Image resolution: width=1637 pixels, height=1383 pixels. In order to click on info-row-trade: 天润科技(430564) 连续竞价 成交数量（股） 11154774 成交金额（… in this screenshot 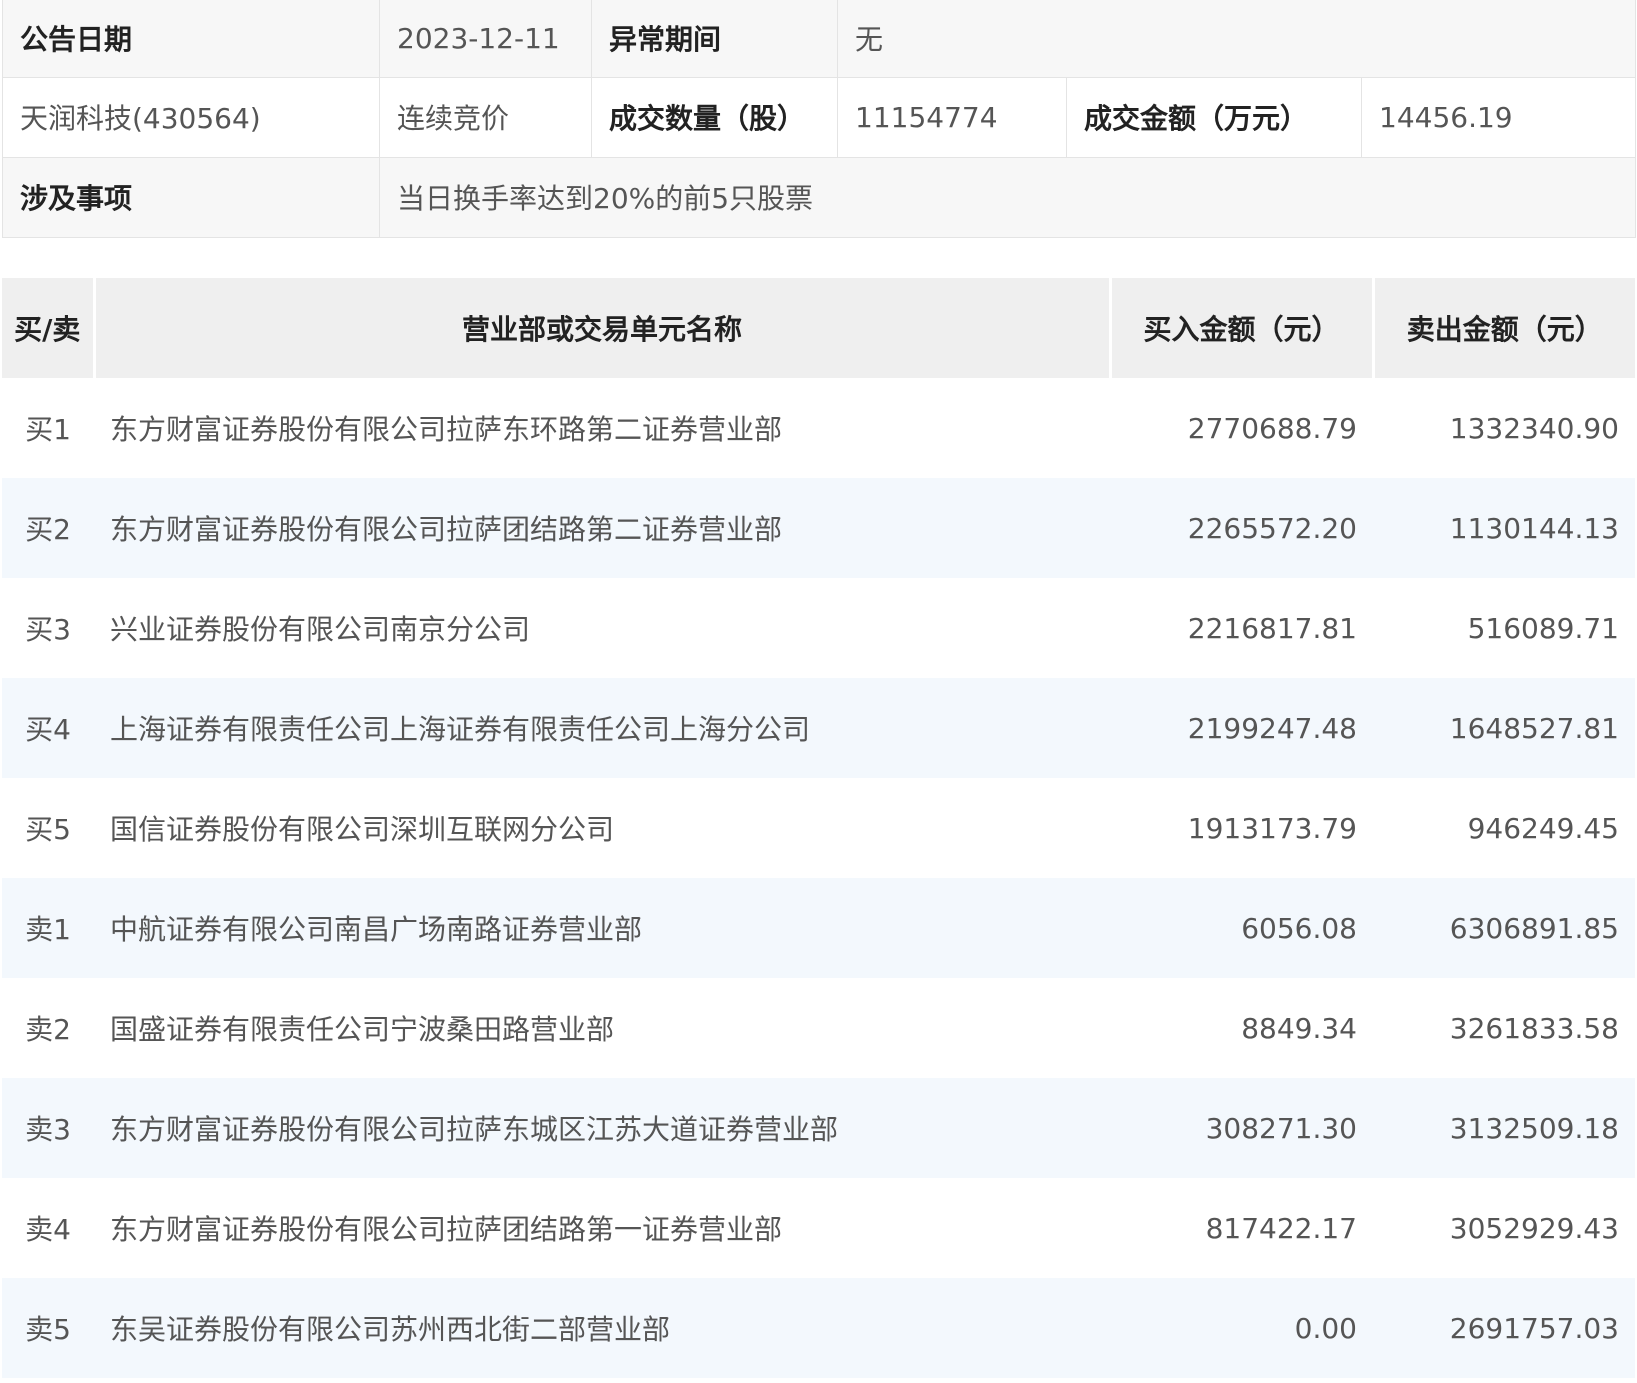, I will do `click(819, 117)`.